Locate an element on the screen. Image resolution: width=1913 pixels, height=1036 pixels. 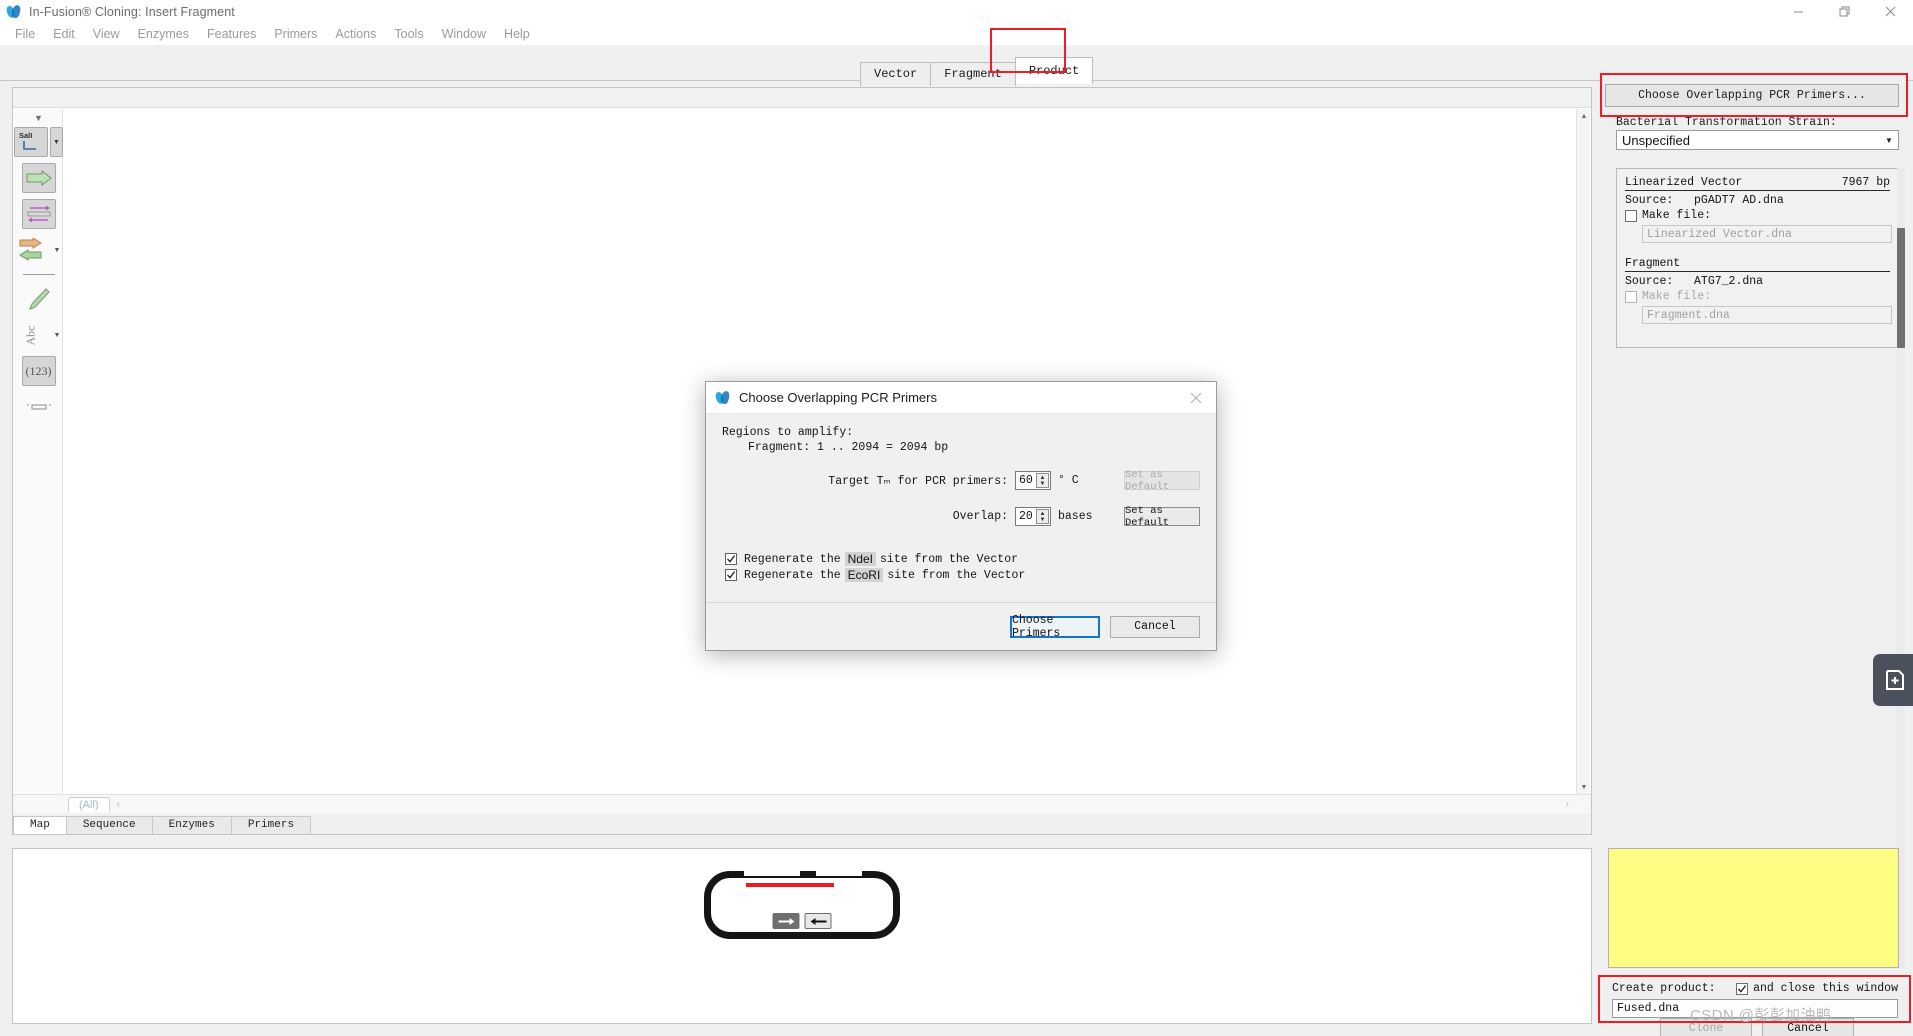
fragment-title: Fragment is located at coordinates (1653, 263).